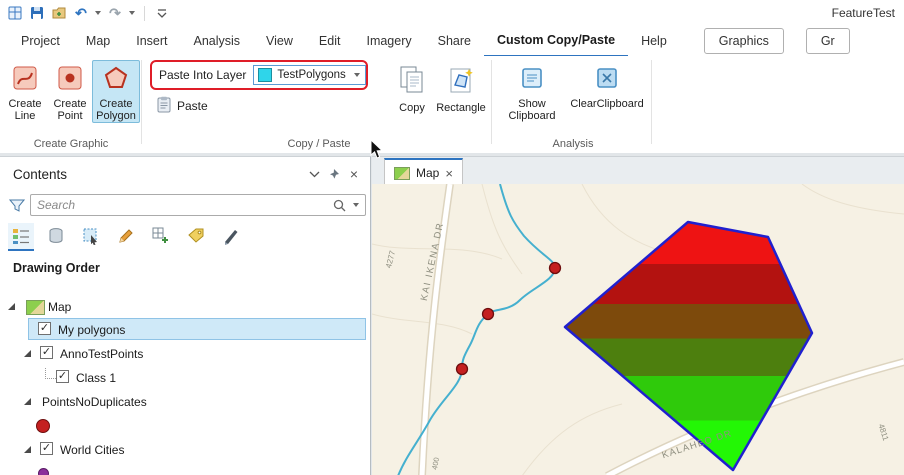  Describe the element at coordinates (115, 13) in the screenshot. I see `redo-icon: ↷` at that location.